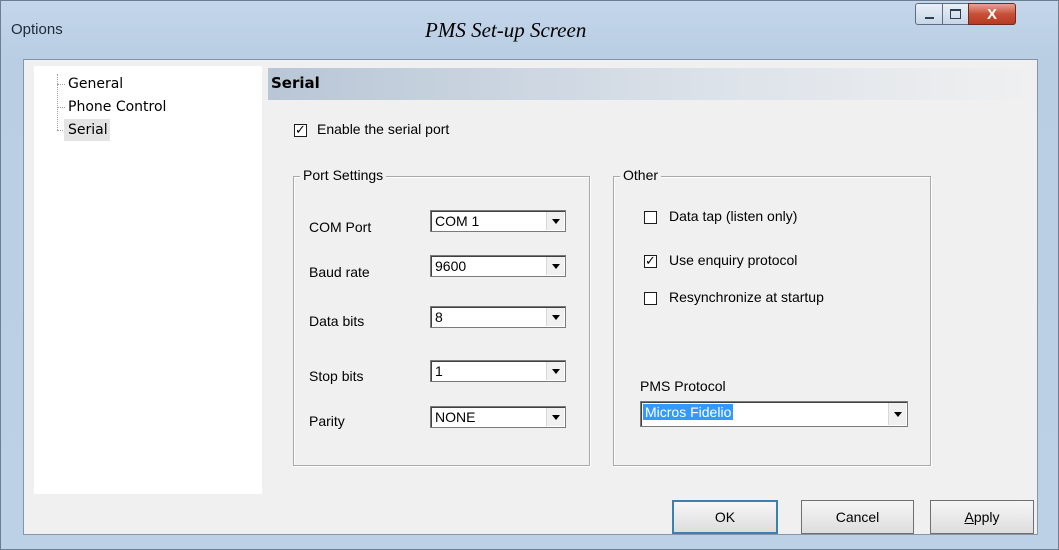 This screenshot has width=1059, height=550. What do you see at coordinates (336, 376) in the screenshot?
I see `stop-bits-label: Stop bits` at bounding box center [336, 376].